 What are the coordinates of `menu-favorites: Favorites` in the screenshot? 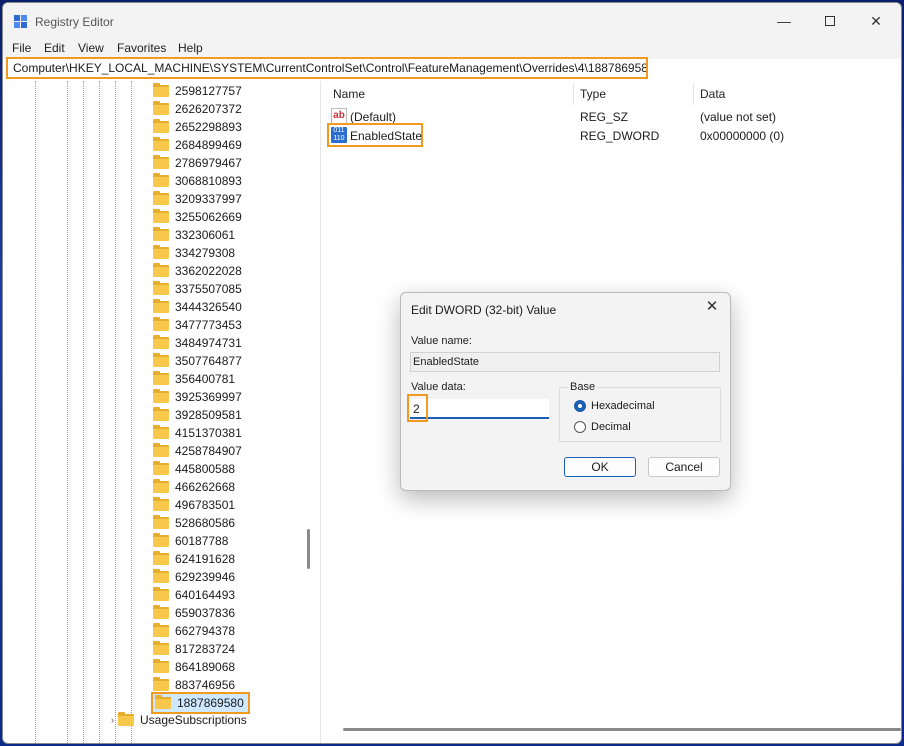 It's located at (141, 48).